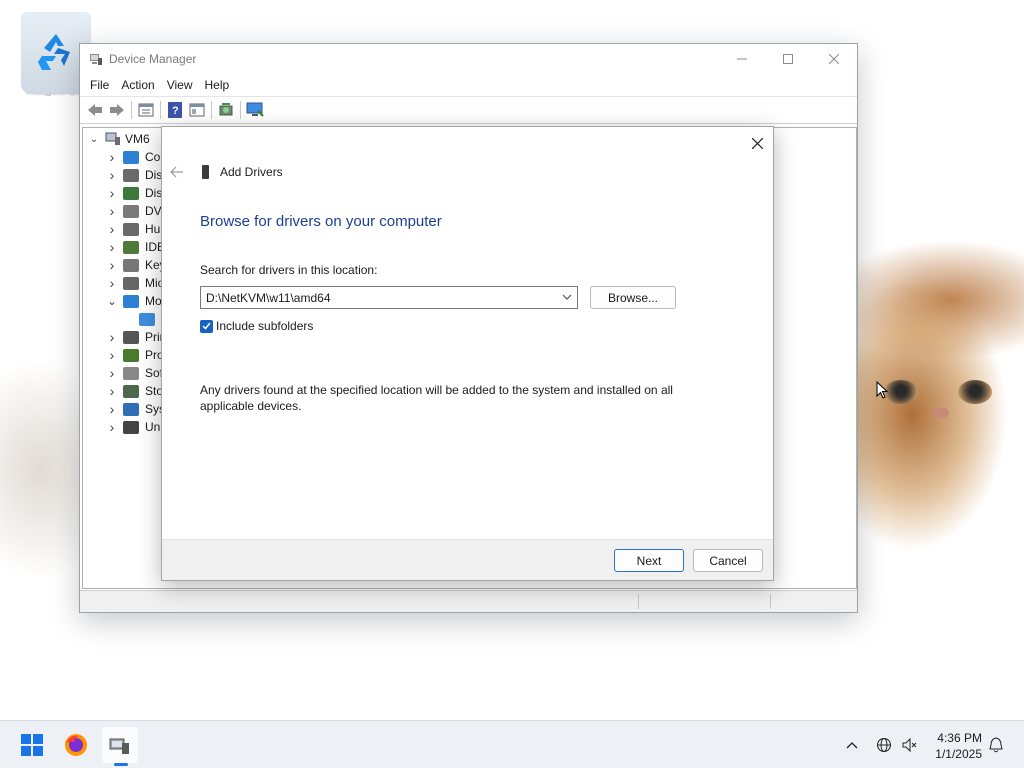  Describe the element at coordinates (389, 297) in the screenshot. I see `driver-path-combobox: D:\NetKVM\w11\amd64` at that location.